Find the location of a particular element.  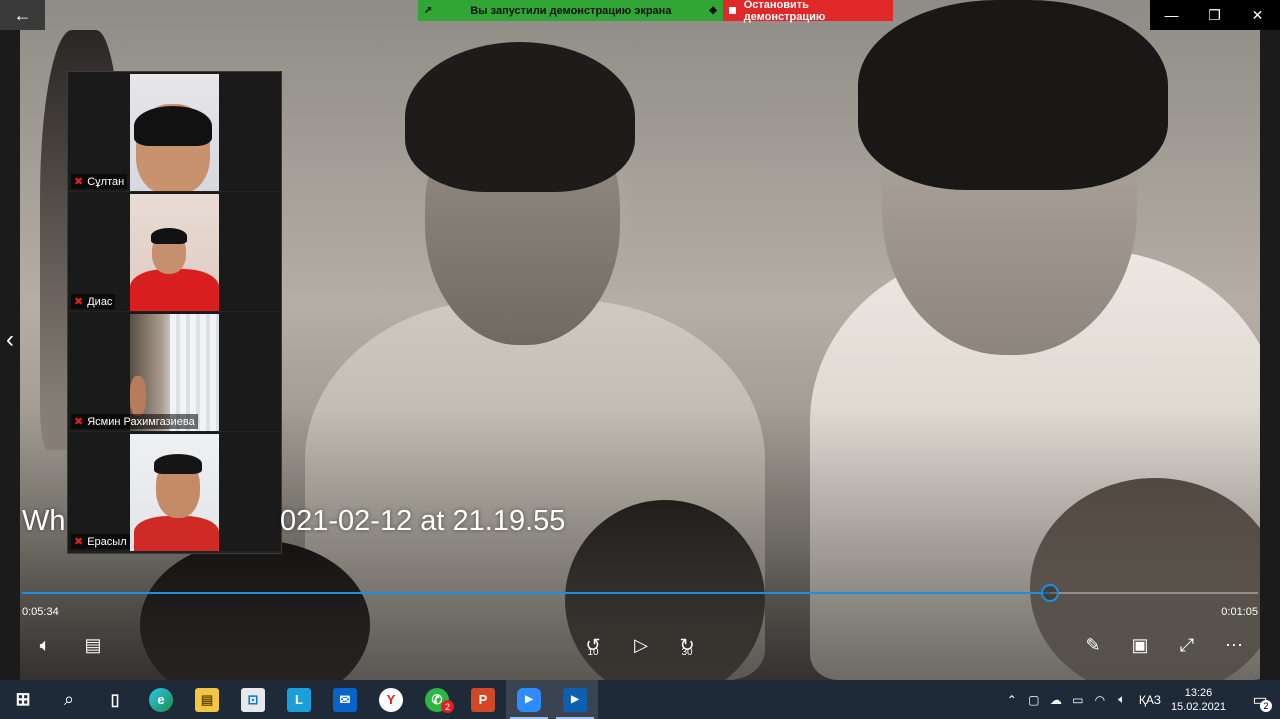

notification-count: 2 is located at coordinates (1266, 706).